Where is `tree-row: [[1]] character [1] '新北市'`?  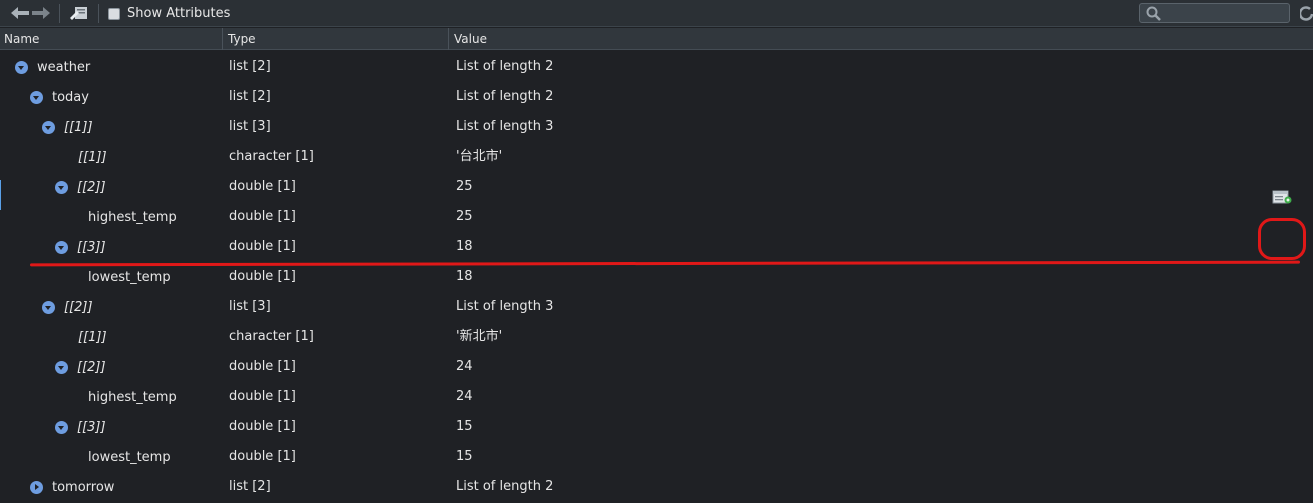 tree-row: [[1]] character [1] '新北市' is located at coordinates (656, 337).